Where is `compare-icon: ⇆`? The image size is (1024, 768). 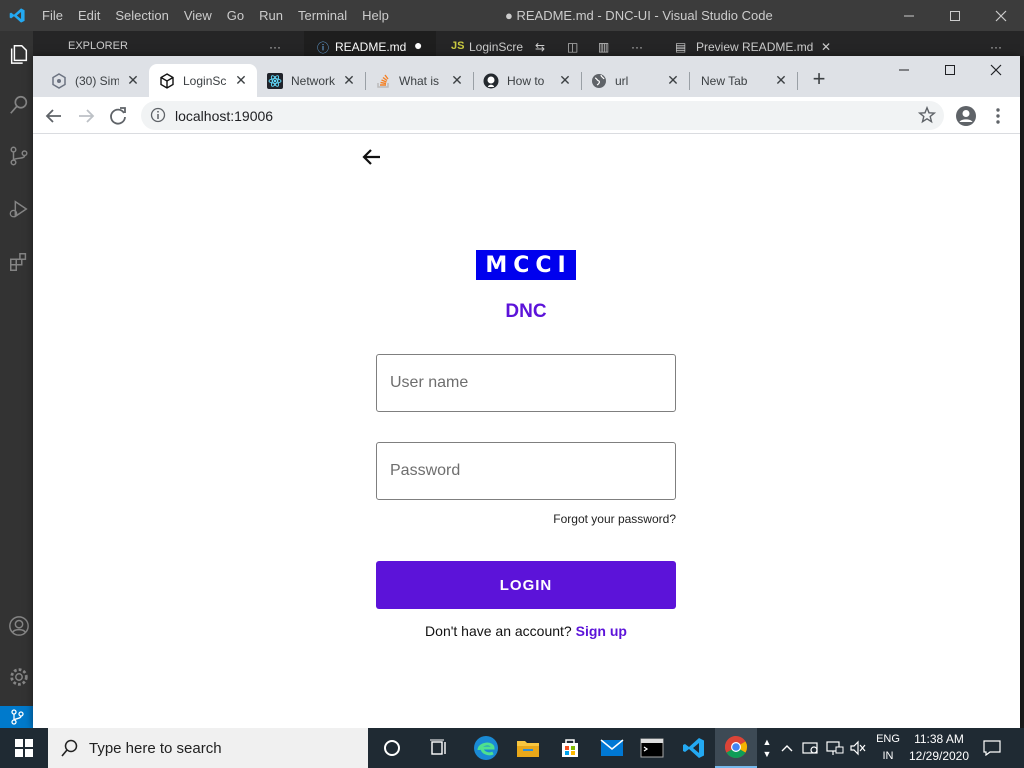
compare-icon: ⇆ is located at coordinates (540, 47).